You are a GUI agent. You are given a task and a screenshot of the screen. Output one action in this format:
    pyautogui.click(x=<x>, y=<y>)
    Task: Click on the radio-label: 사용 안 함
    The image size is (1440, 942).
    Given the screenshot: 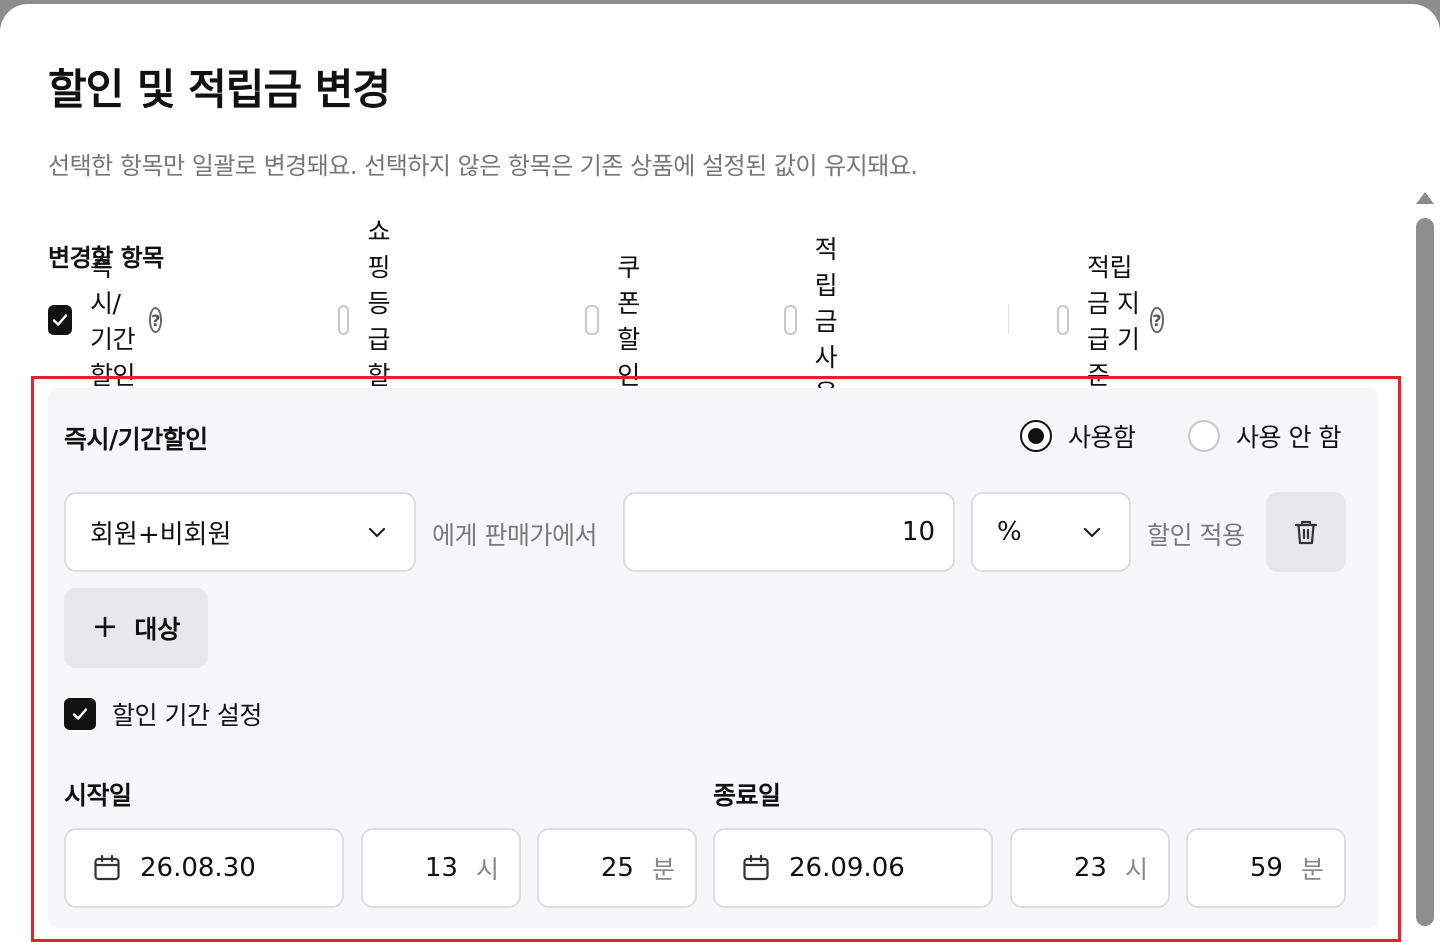 What is the action you would take?
    pyautogui.click(x=1288, y=437)
    